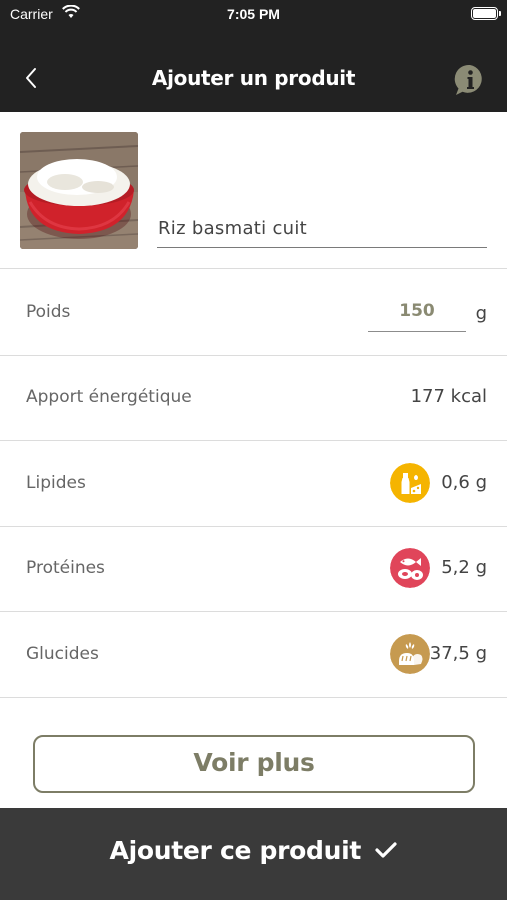  I want to click on proteins-row: Protéines 5,2 g, so click(253, 569).